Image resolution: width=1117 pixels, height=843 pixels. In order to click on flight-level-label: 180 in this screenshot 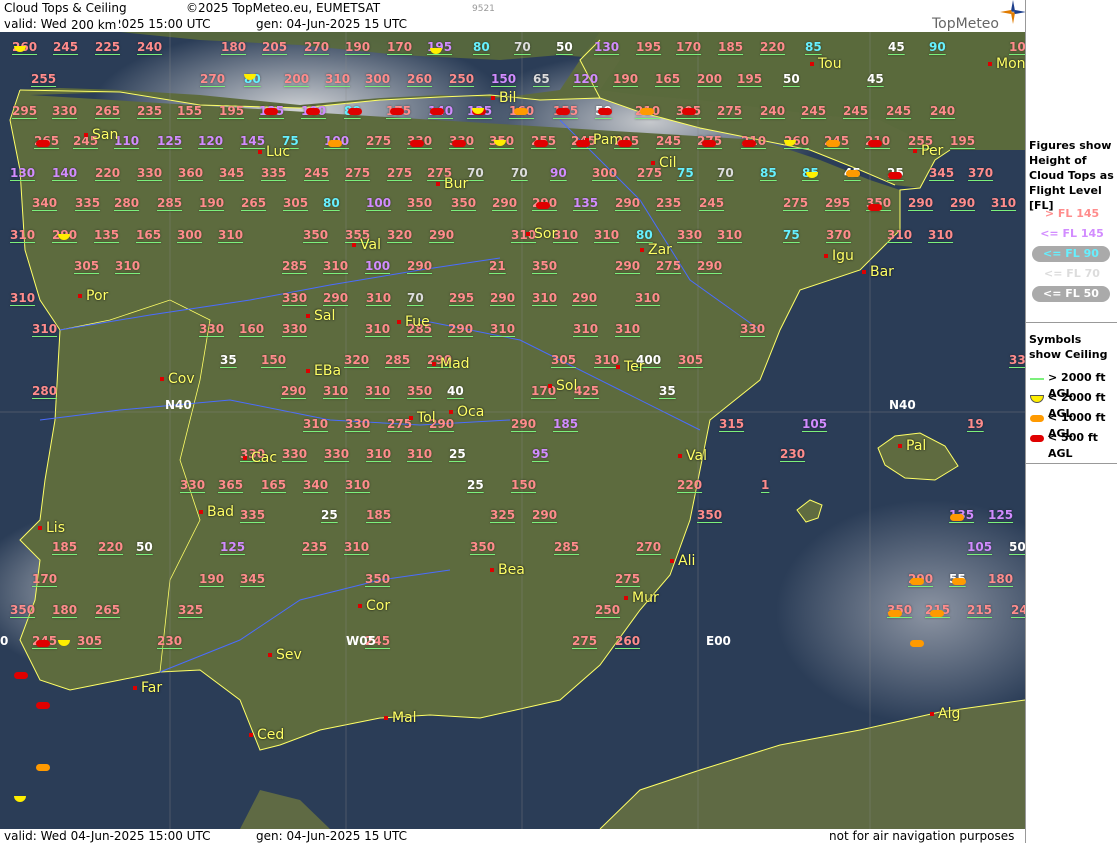, I will do `click(234, 47)`.